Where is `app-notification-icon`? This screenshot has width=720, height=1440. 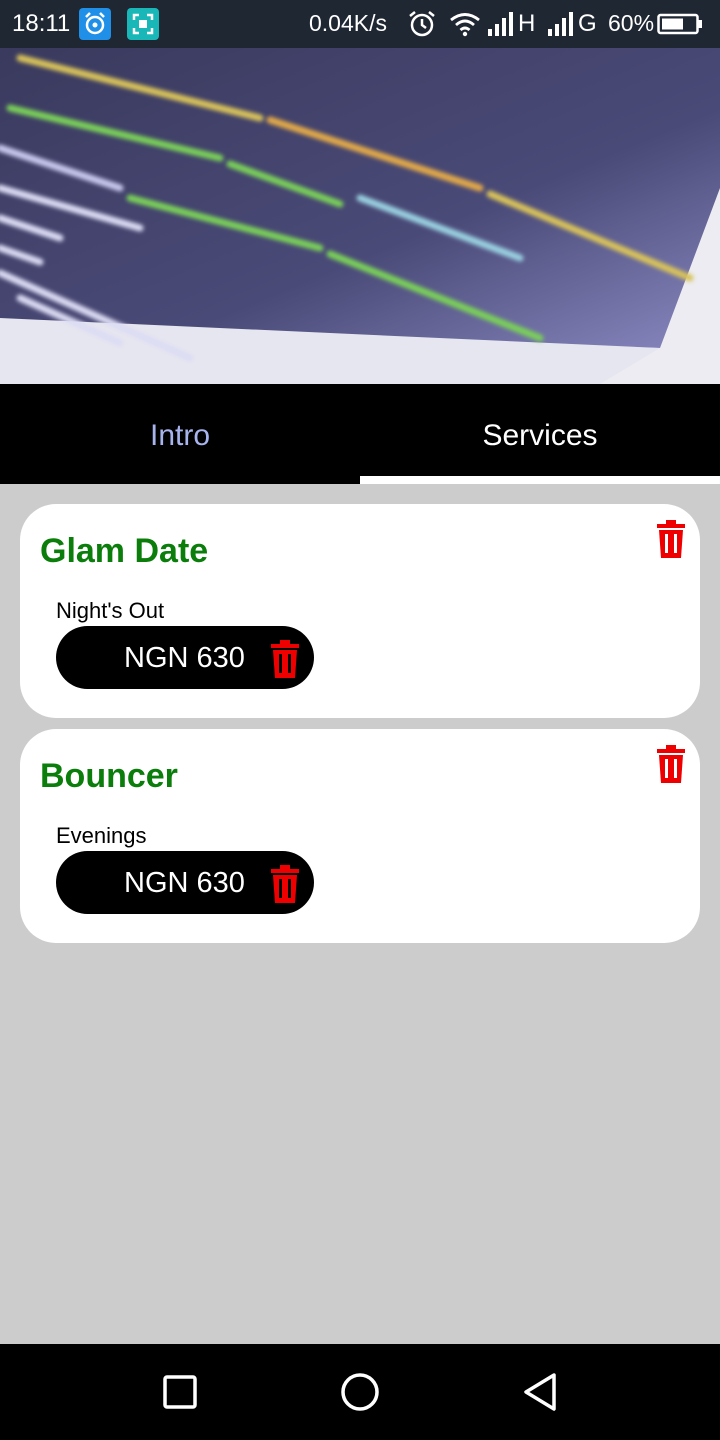
app-notification-icon is located at coordinates (95, 24).